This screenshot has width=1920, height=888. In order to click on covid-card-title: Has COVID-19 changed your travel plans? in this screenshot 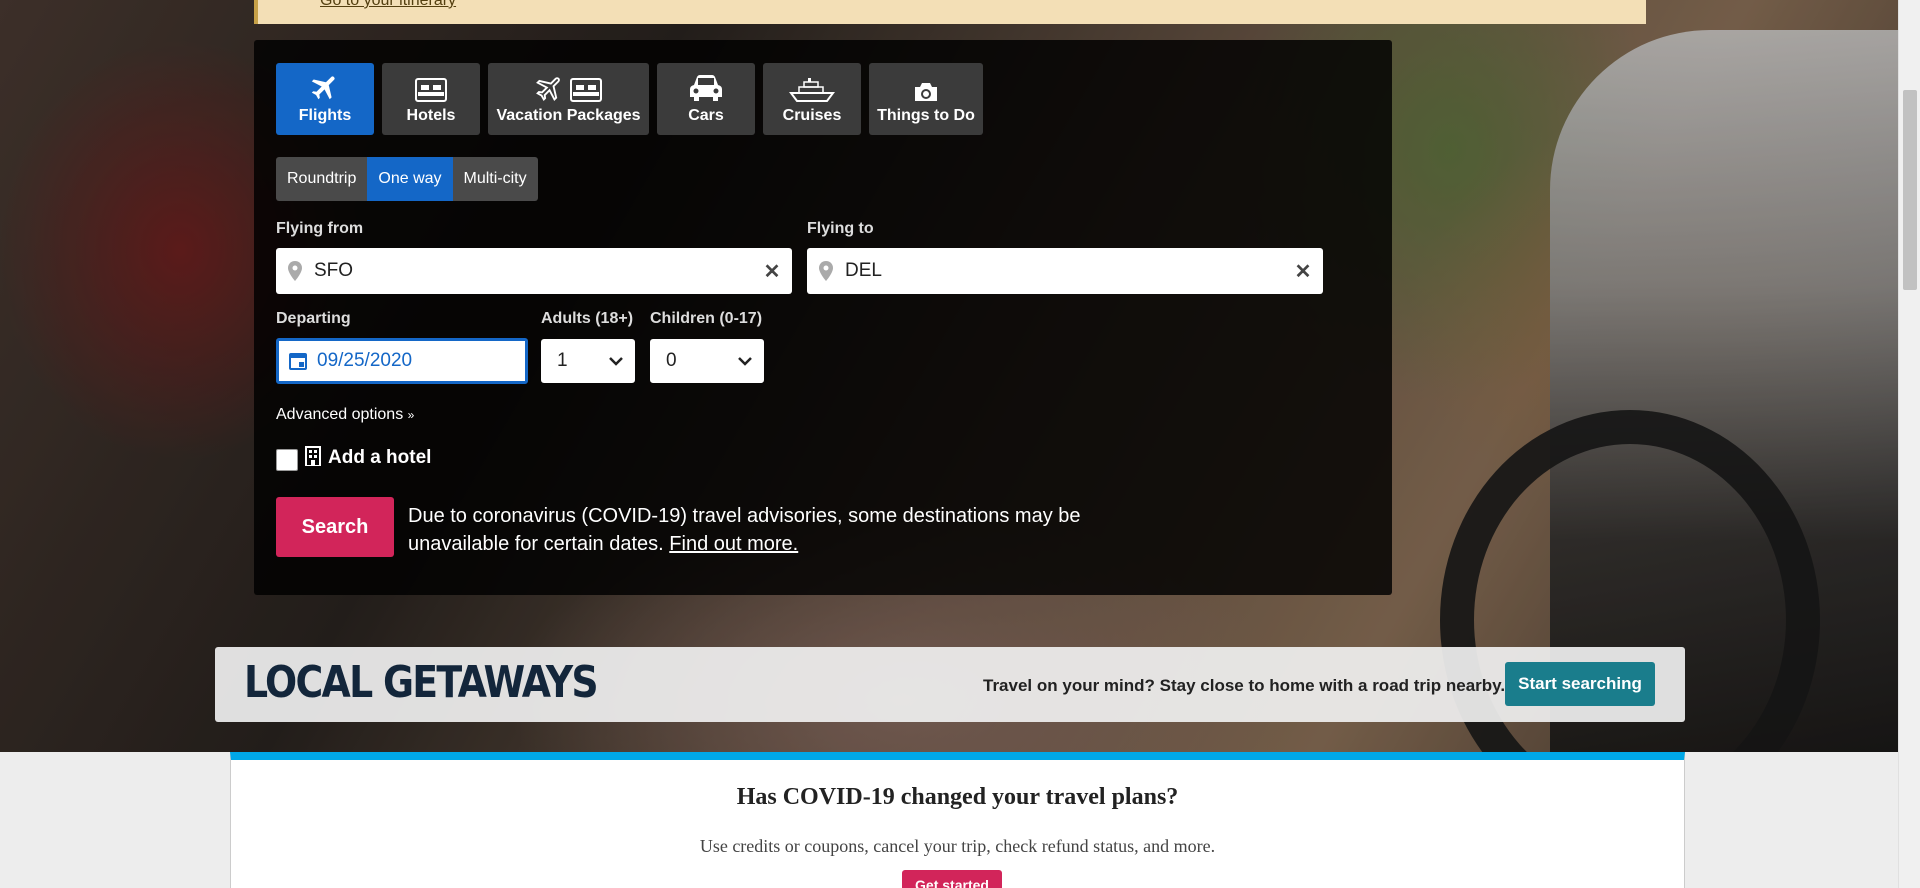, I will do `click(957, 797)`.